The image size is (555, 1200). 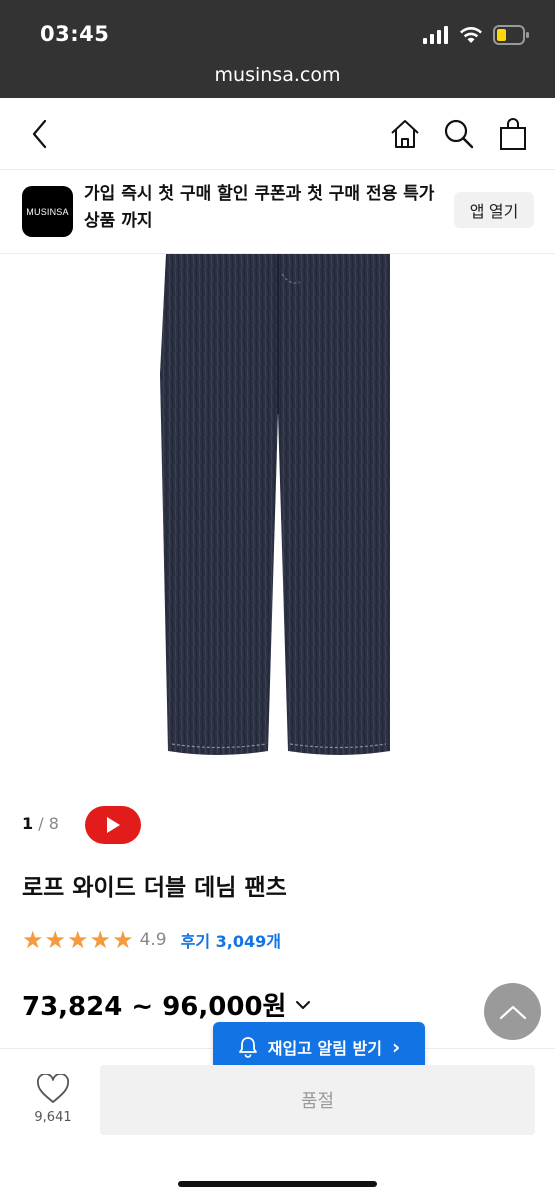 I want to click on youtube-video-button, so click(x=113, y=825).